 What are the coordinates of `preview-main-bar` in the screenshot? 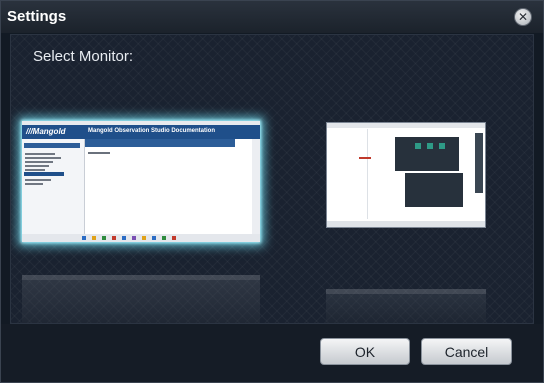 It's located at (160, 143).